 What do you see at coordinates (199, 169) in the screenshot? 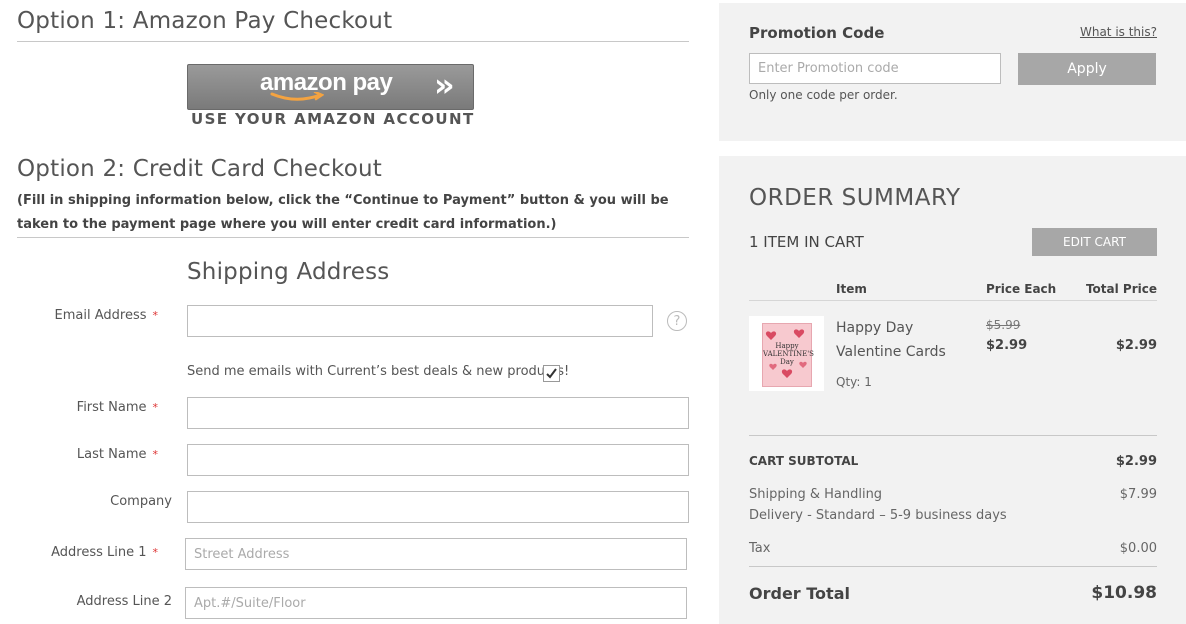
I see `option2-title: Option 2: Credit Card Checkout` at bounding box center [199, 169].